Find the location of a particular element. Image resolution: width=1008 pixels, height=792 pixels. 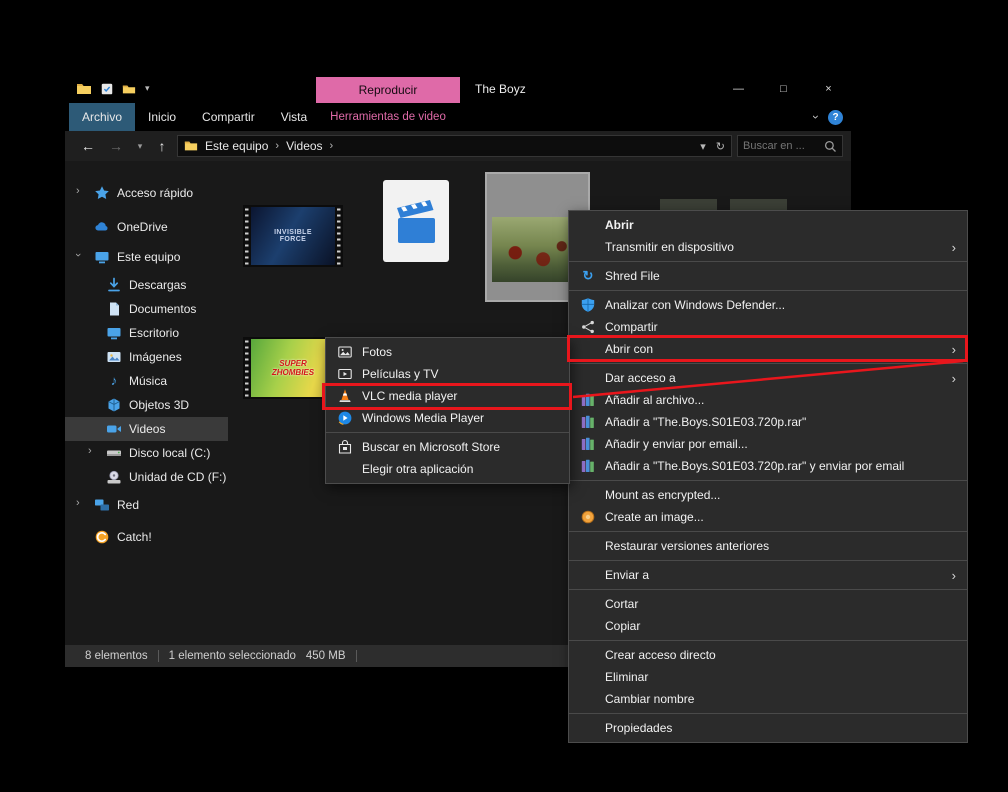

up-button: ↑ is located at coordinates (162, 146).